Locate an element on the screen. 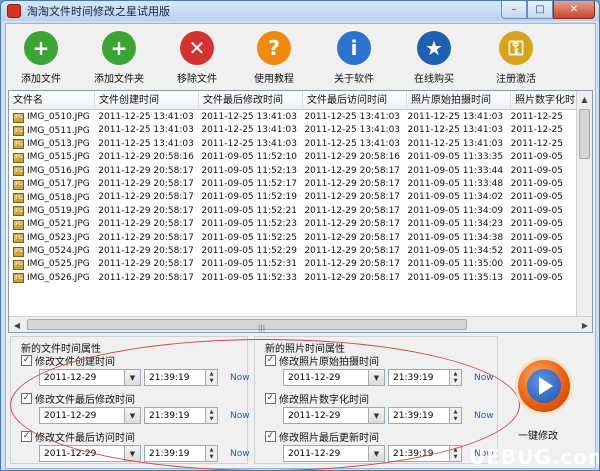 Image resolution: width=600 pixels, height=471 pixels. time-option-checkbox-row: ✓ 修改文件最后访问时间 is located at coordinates (78, 436).